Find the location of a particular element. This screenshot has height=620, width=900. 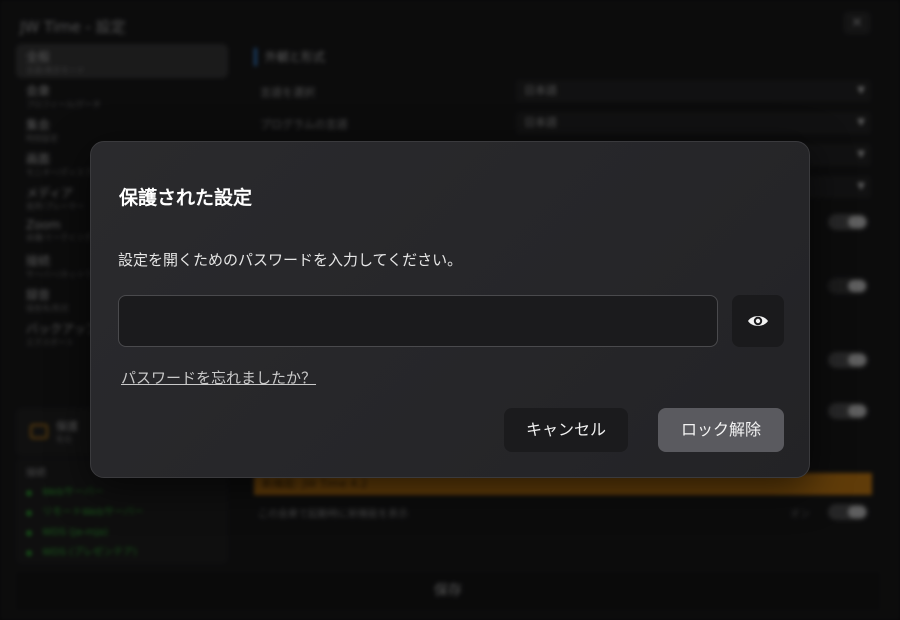

unlock-button: ロック解除 is located at coordinates (721, 430).